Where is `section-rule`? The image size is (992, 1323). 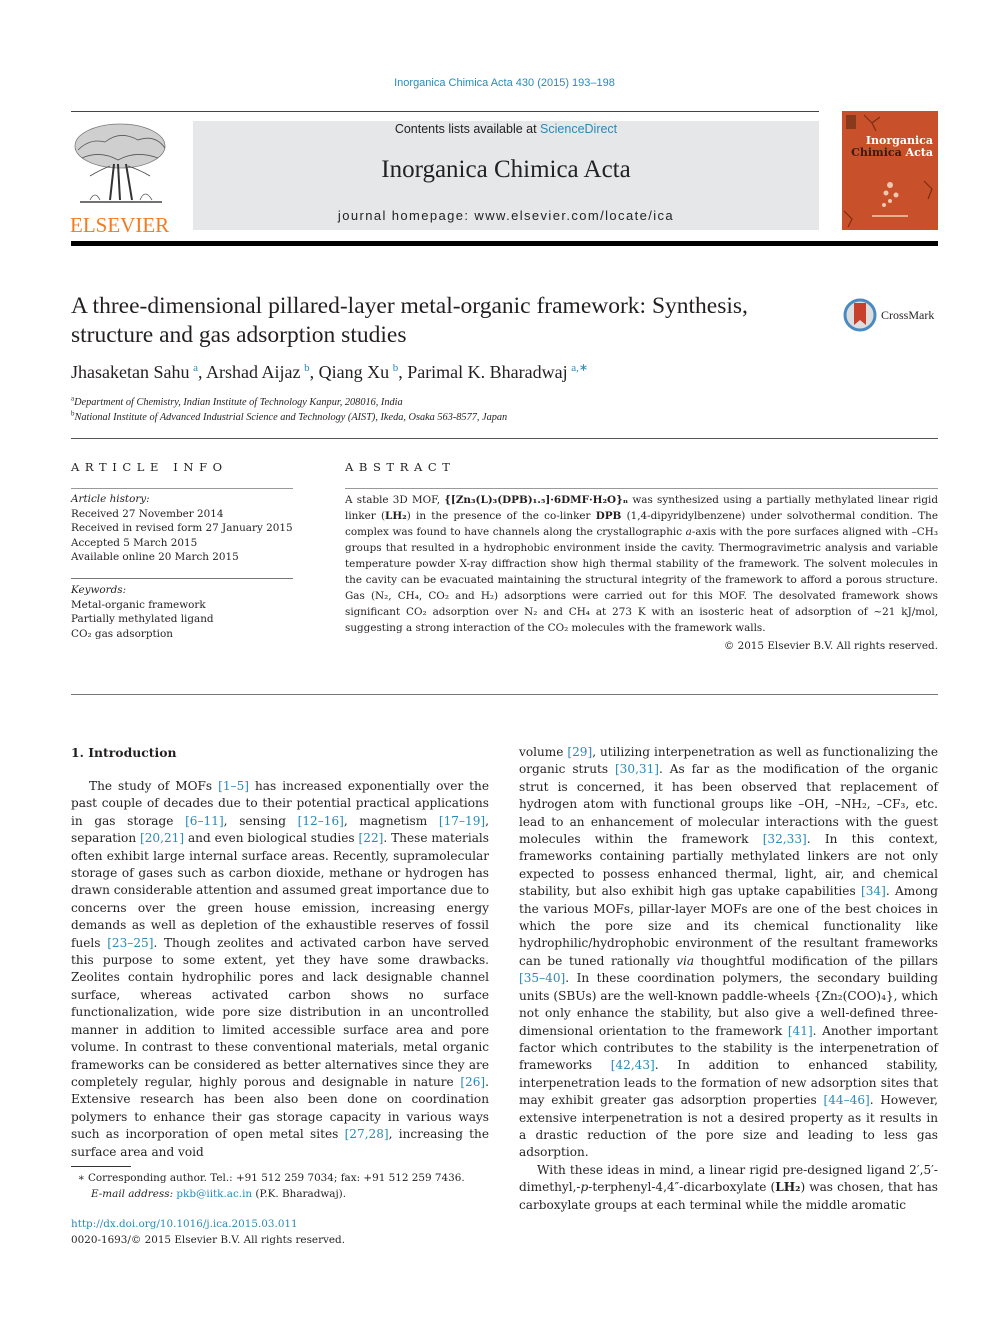 section-rule is located at coordinates (504, 438).